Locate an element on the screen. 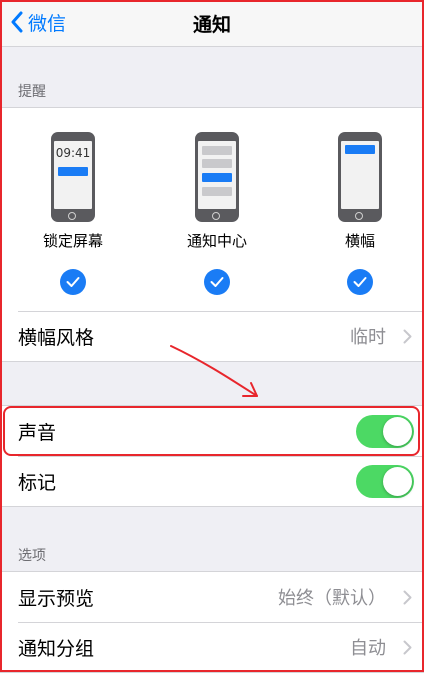 The width and height of the screenshot is (424, 673). badge-toggle is located at coordinates (385, 481).